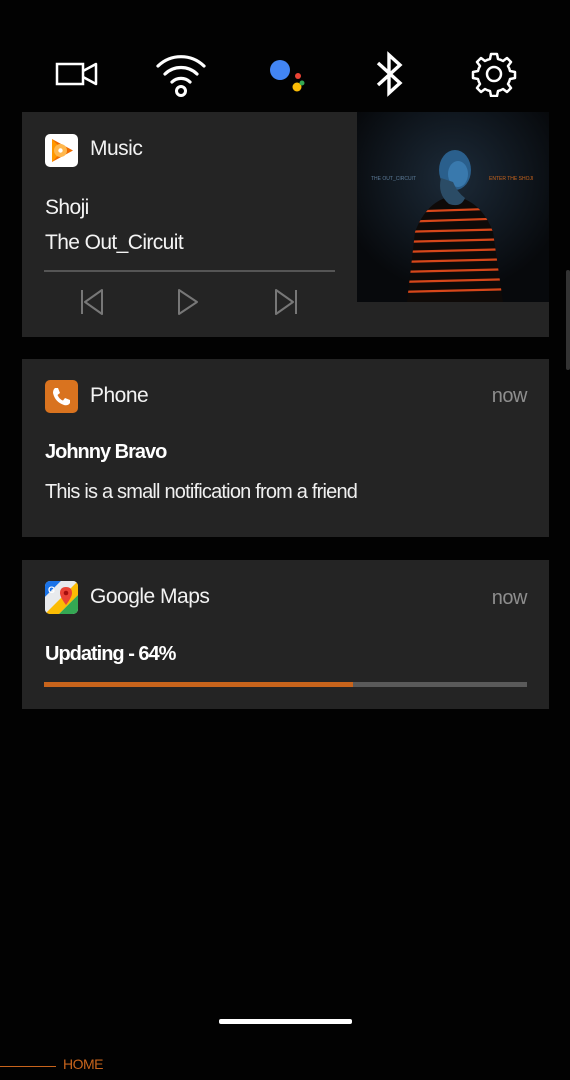 The image size is (570, 1080). I want to click on home-tab: HOME, so click(60, 1065).